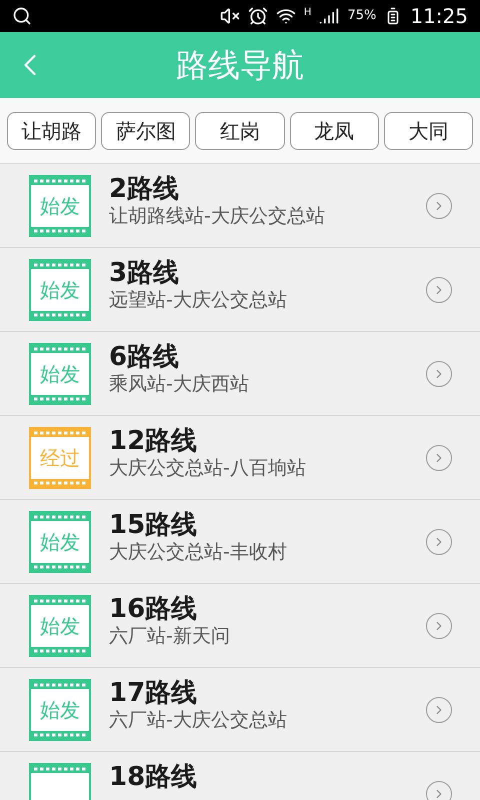 The height and width of the screenshot is (800, 480). Describe the element at coordinates (144, 357) in the screenshot. I see `route-name: 6路线` at that location.